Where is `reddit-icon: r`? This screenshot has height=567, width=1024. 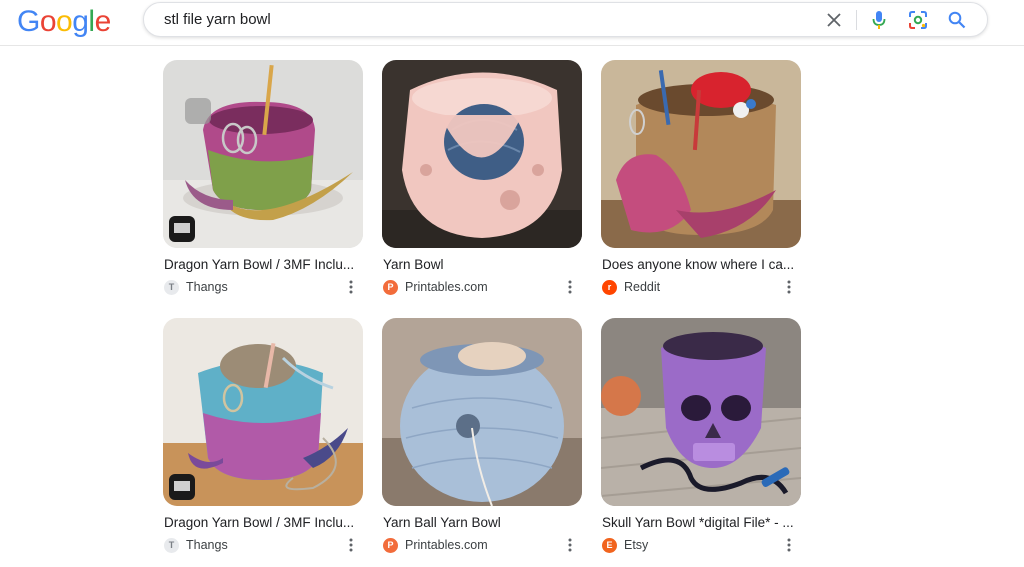 reddit-icon: r is located at coordinates (609, 287).